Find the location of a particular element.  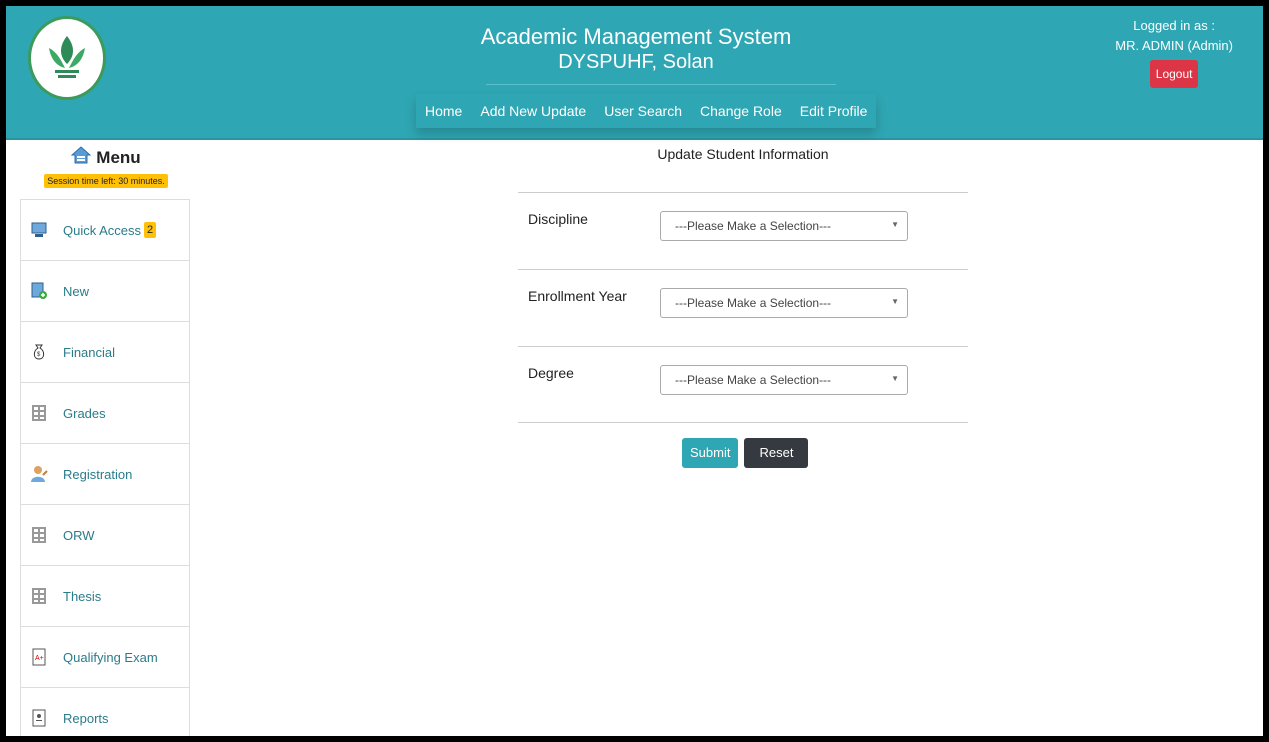

session-timer-badge: Session time left: 30 minutes. is located at coordinates (106, 181).